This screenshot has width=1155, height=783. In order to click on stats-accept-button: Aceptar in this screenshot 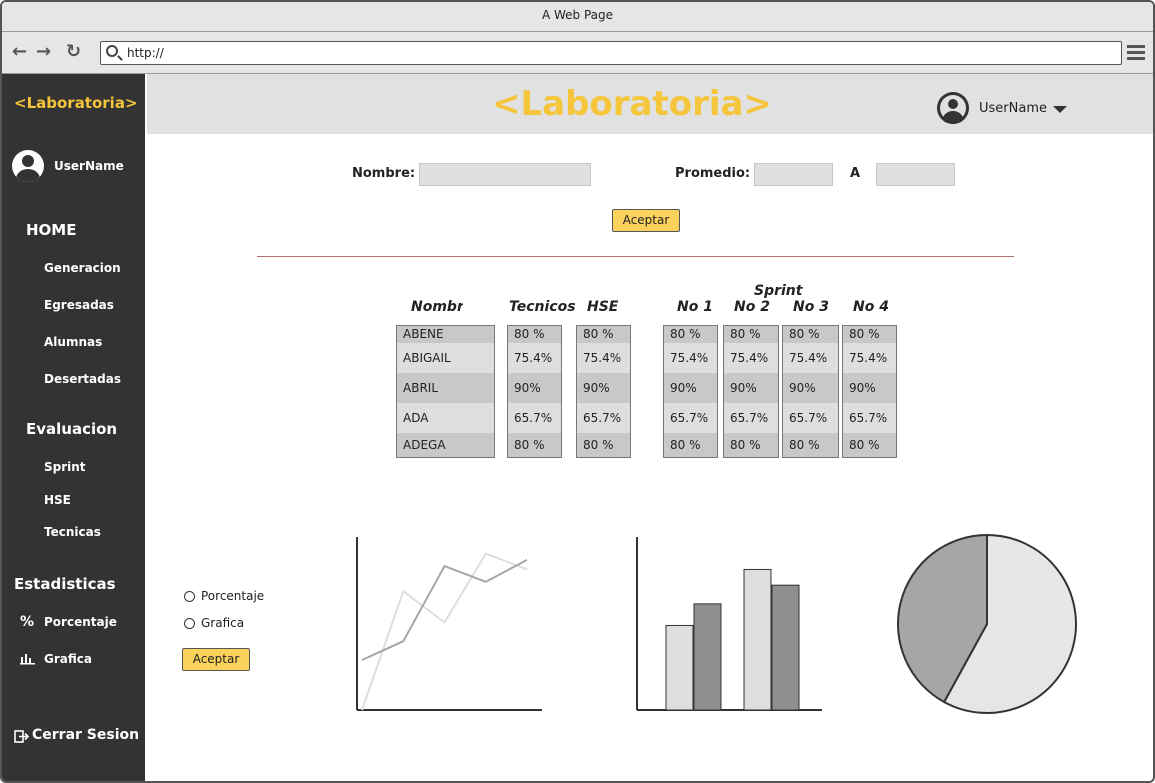, I will do `click(216, 659)`.